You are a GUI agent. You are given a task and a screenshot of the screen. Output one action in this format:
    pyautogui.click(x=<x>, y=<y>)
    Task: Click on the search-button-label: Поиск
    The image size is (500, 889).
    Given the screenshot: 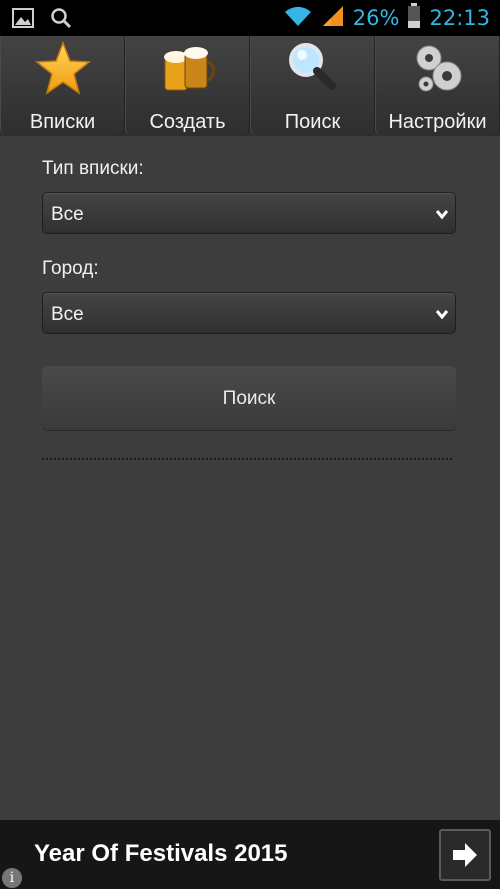 What is the action you would take?
    pyautogui.click(x=249, y=398)
    